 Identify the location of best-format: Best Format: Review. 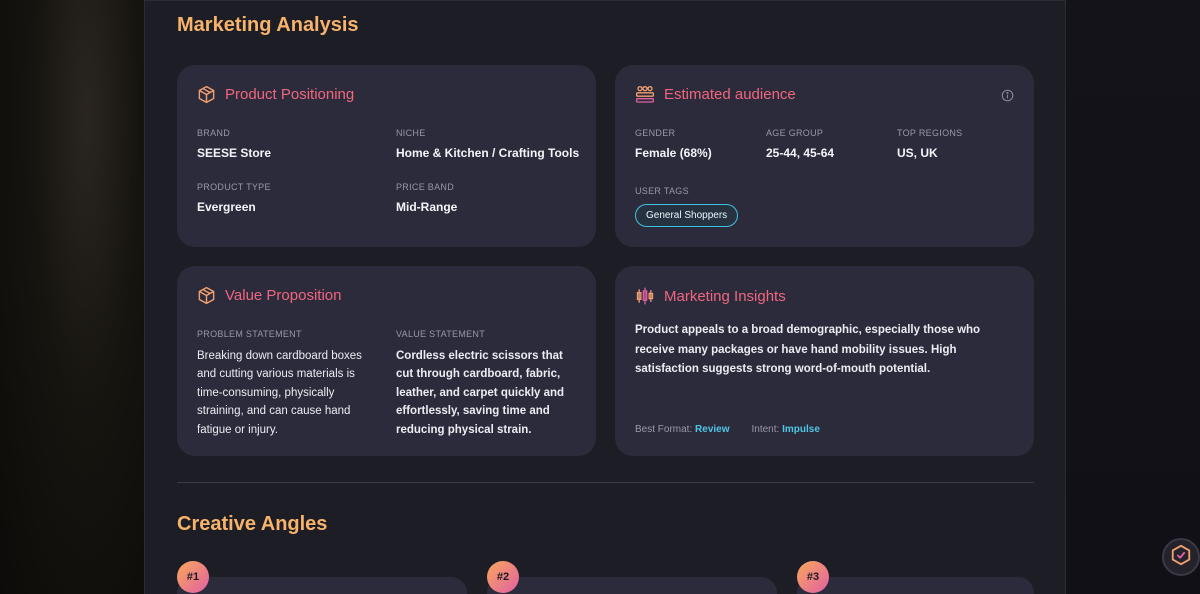
(682, 429).